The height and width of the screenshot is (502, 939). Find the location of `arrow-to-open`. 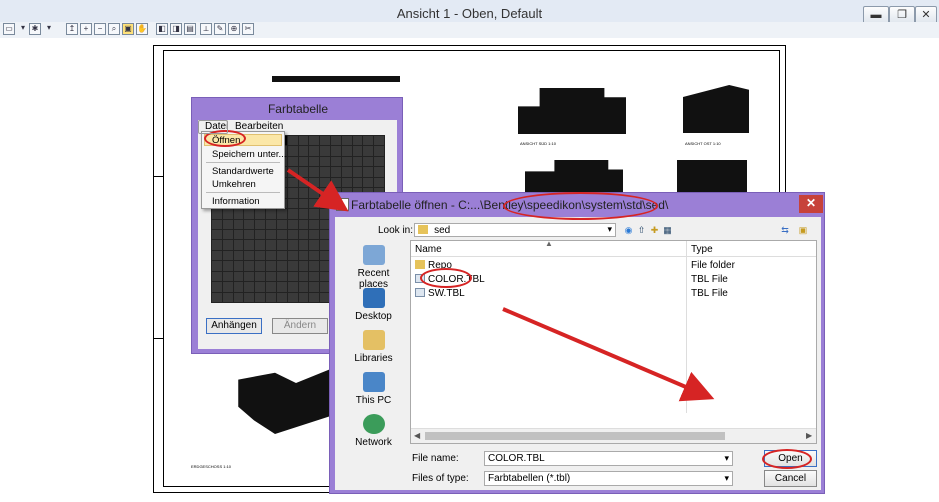

arrow-to-open is located at coordinates (608, 354).